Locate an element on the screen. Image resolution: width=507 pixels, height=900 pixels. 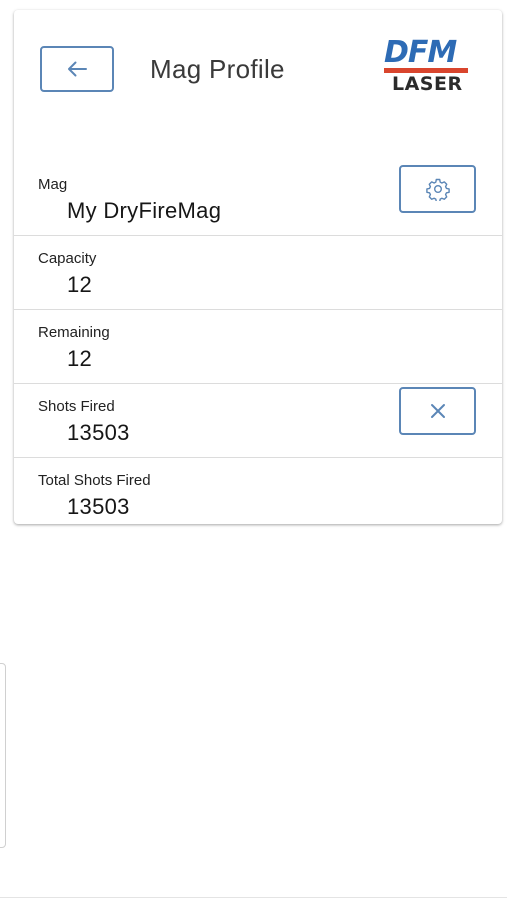
field-value: My DryFireMag is located at coordinates (144, 210).